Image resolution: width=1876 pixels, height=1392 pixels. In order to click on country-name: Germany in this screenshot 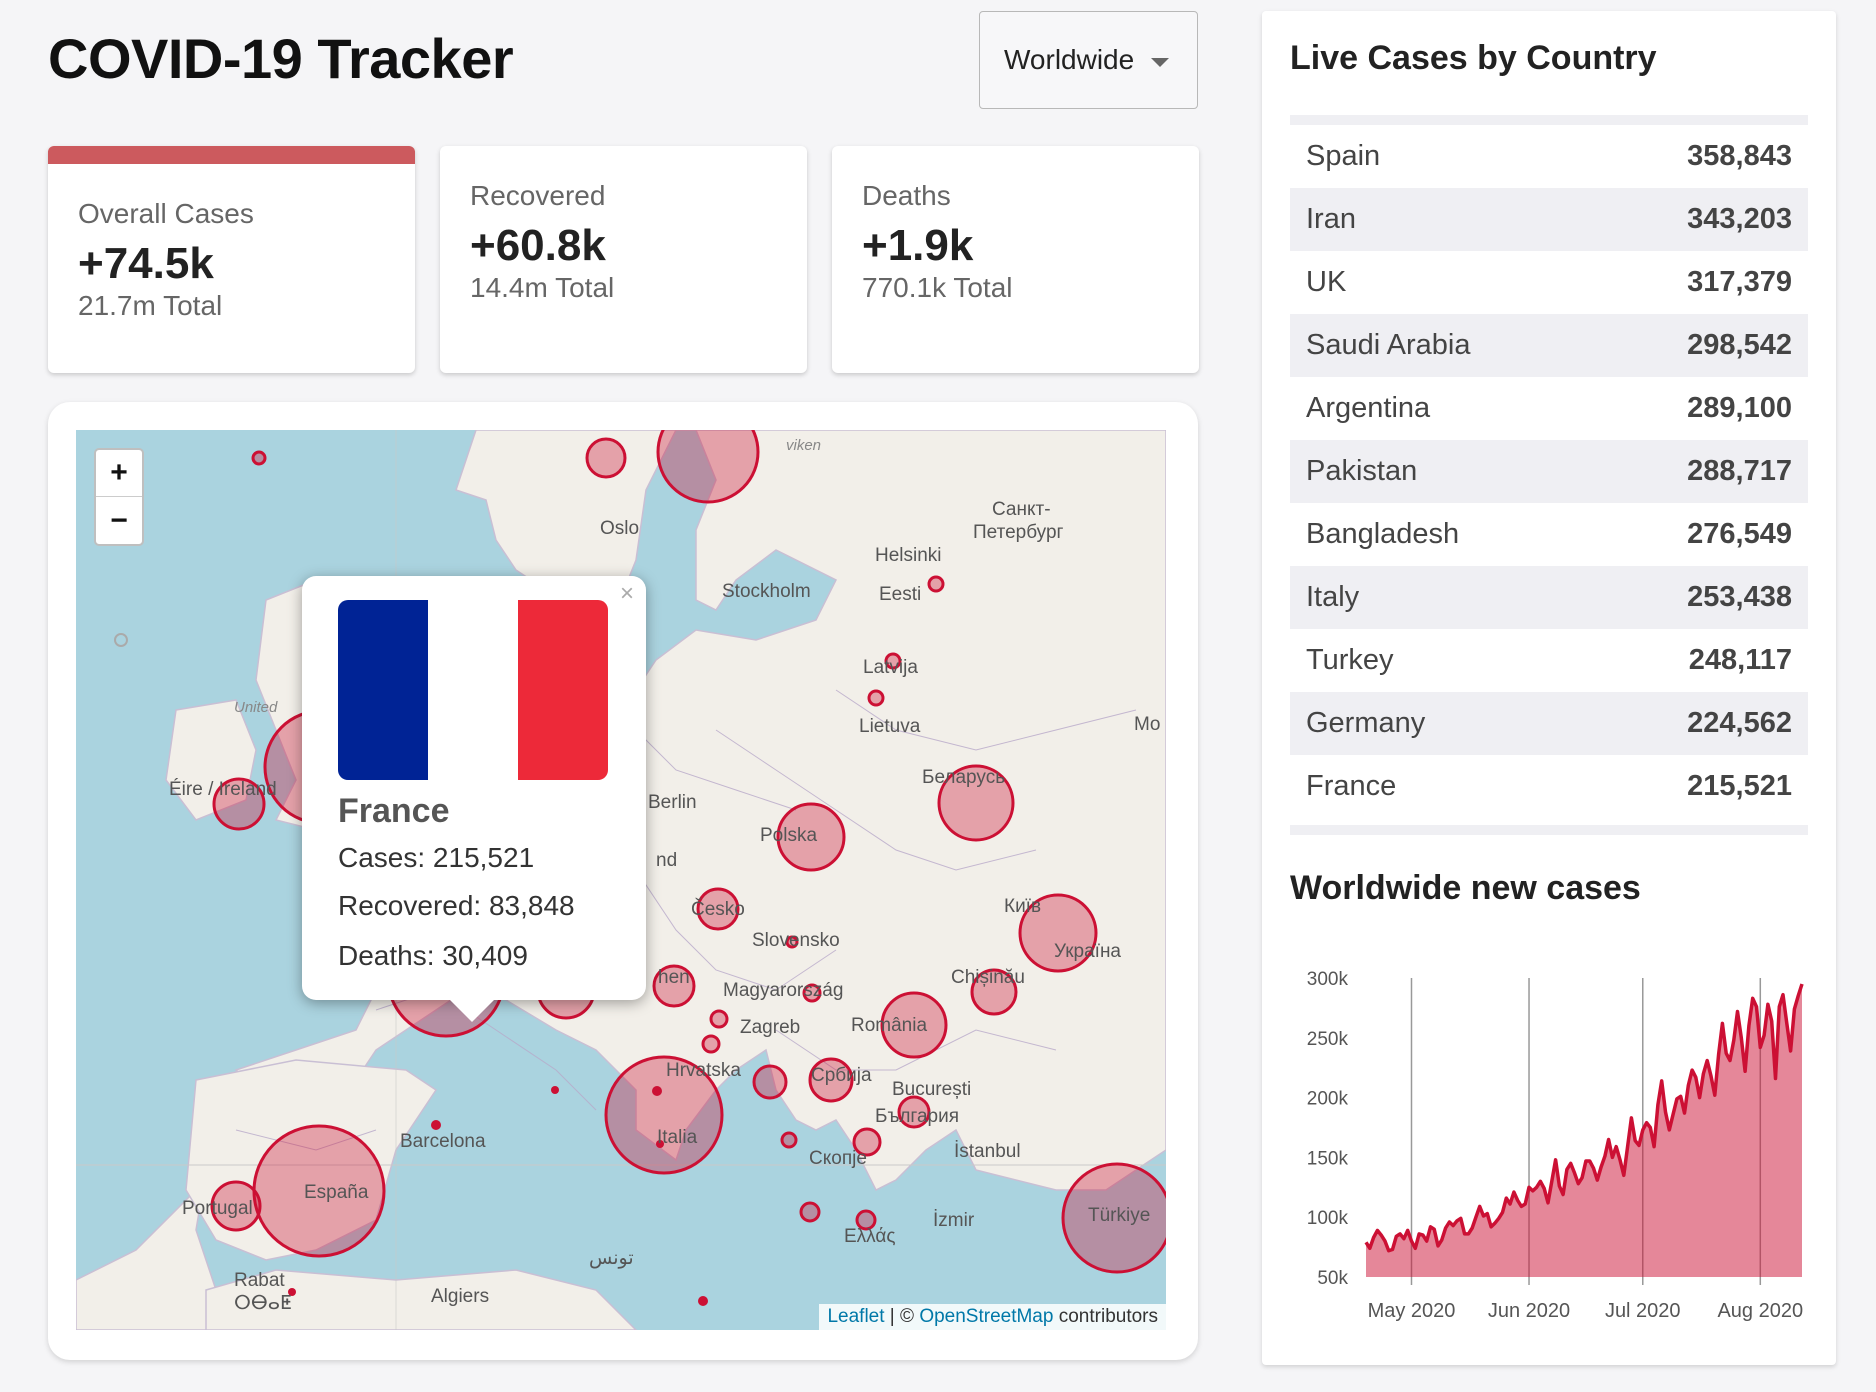, I will do `click(1366, 723)`.